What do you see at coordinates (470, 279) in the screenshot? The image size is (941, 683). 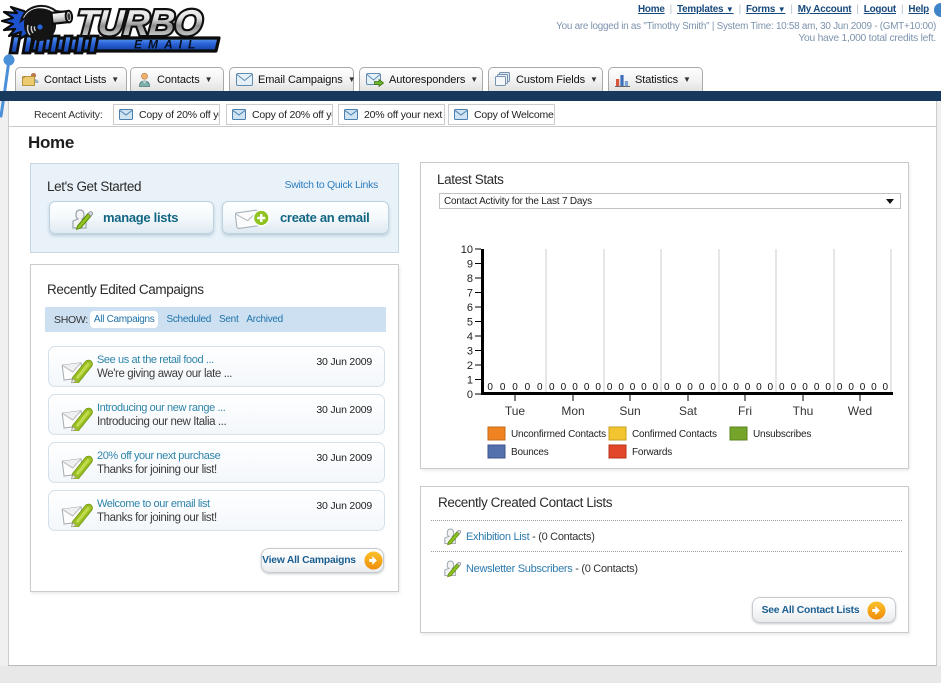 I see `svg-text: 8` at bounding box center [470, 279].